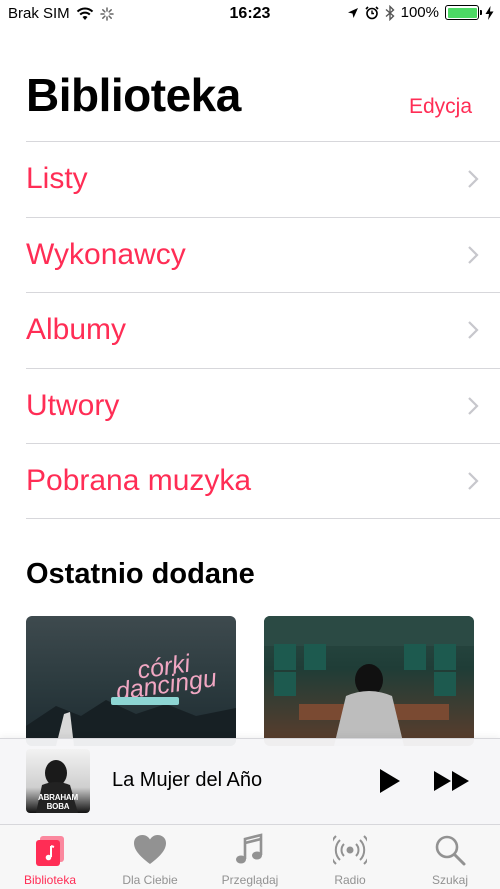 Image resolution: width=500 pixels, height=889 pixels. Describe the element at coordinates (489, 12) in the screenshot. I see `charging-icon` at that location.